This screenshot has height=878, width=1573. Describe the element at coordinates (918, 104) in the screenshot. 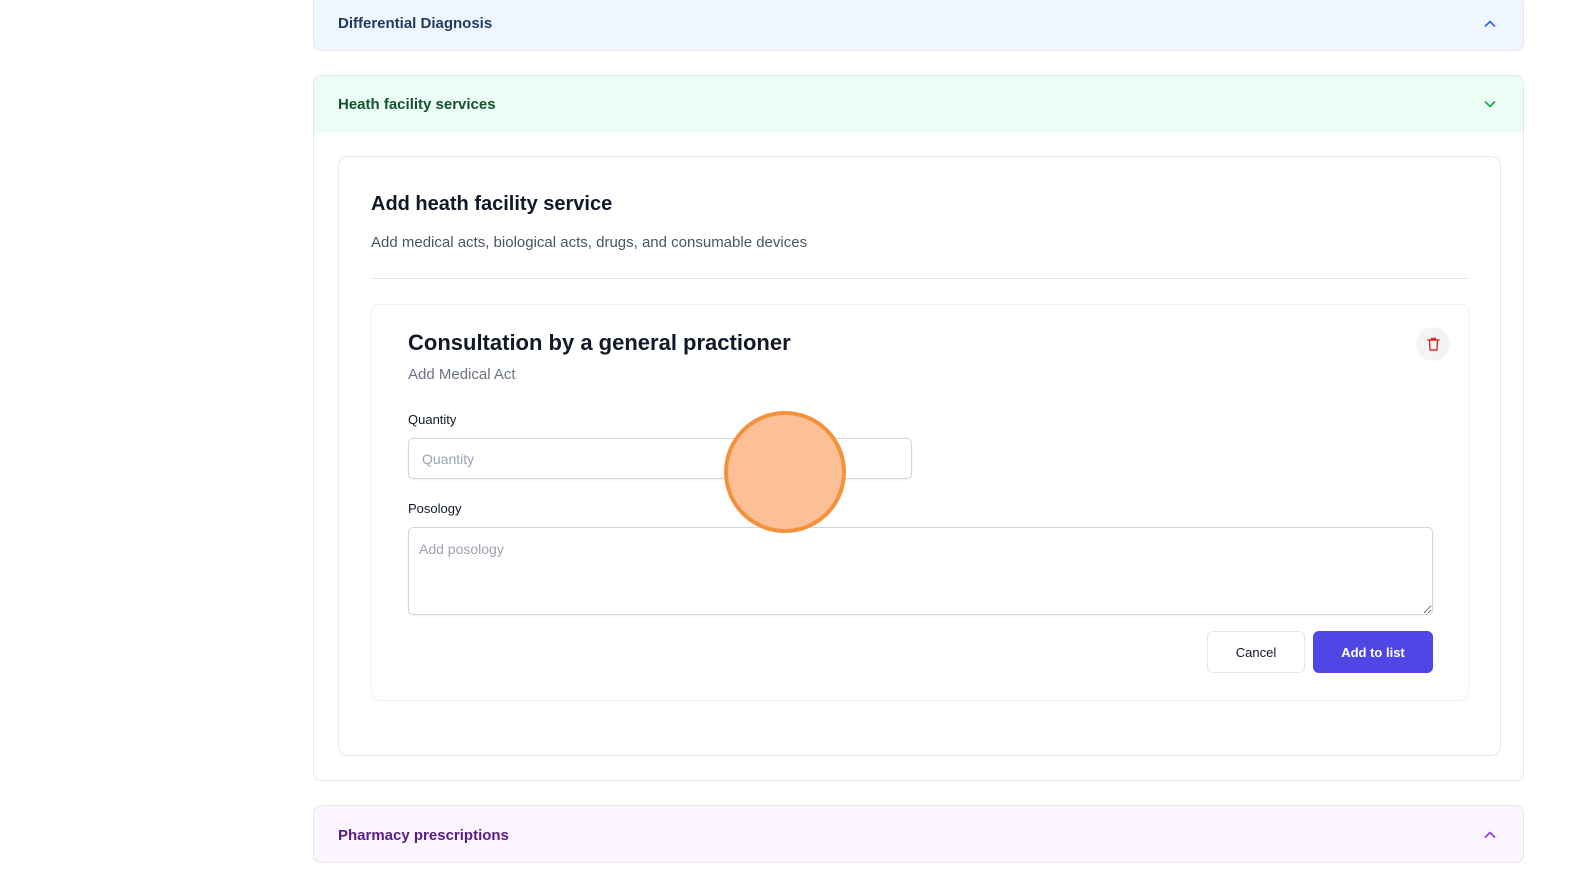

I see `health-facility-services-header: Heath facility services` at that location.